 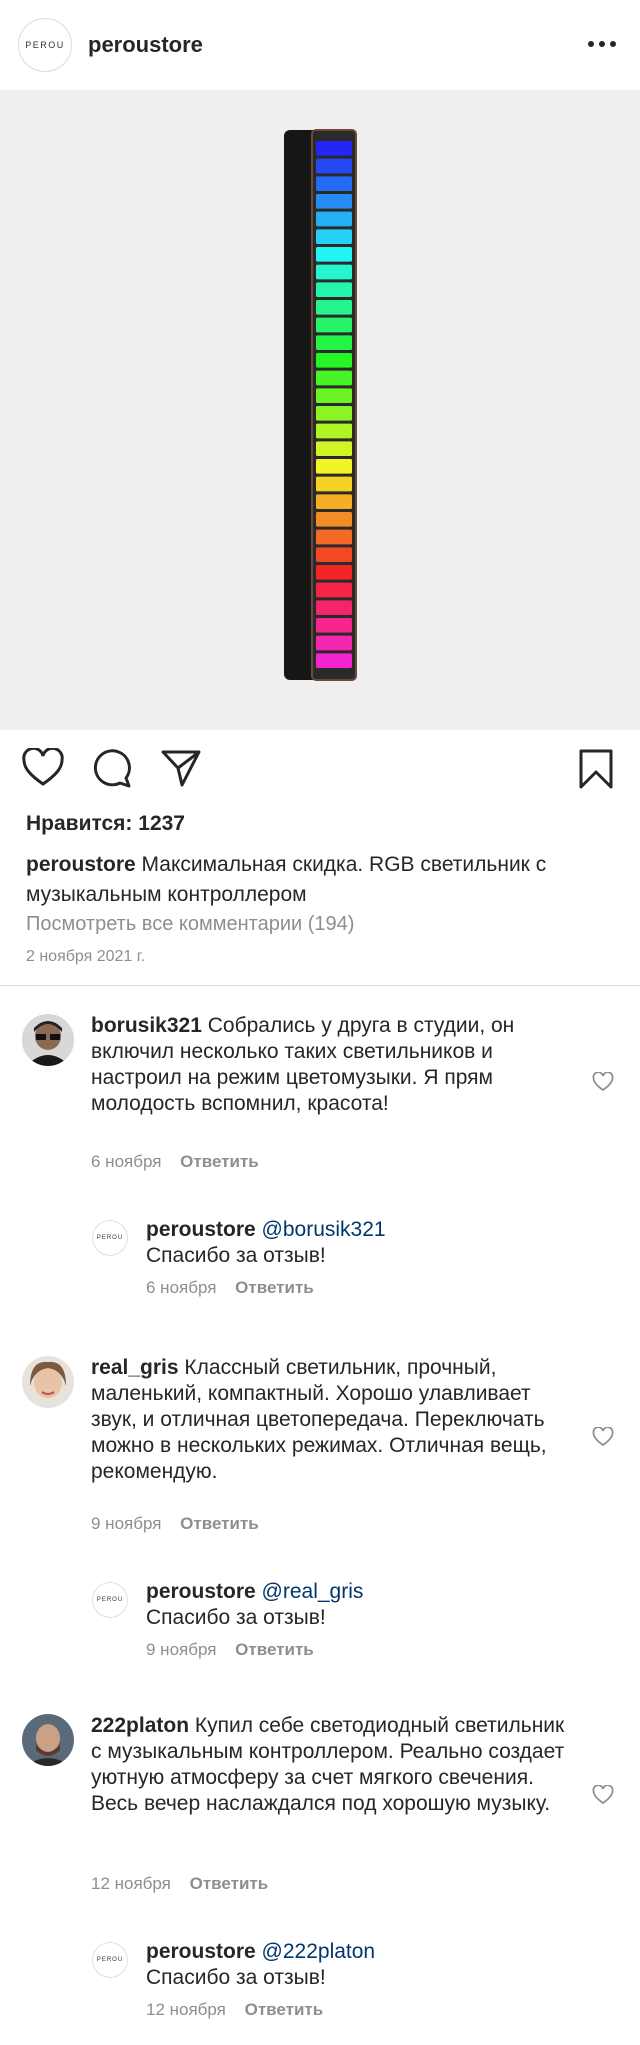 I want to click on caption-username: peroustore, so click(x=81, y=864).